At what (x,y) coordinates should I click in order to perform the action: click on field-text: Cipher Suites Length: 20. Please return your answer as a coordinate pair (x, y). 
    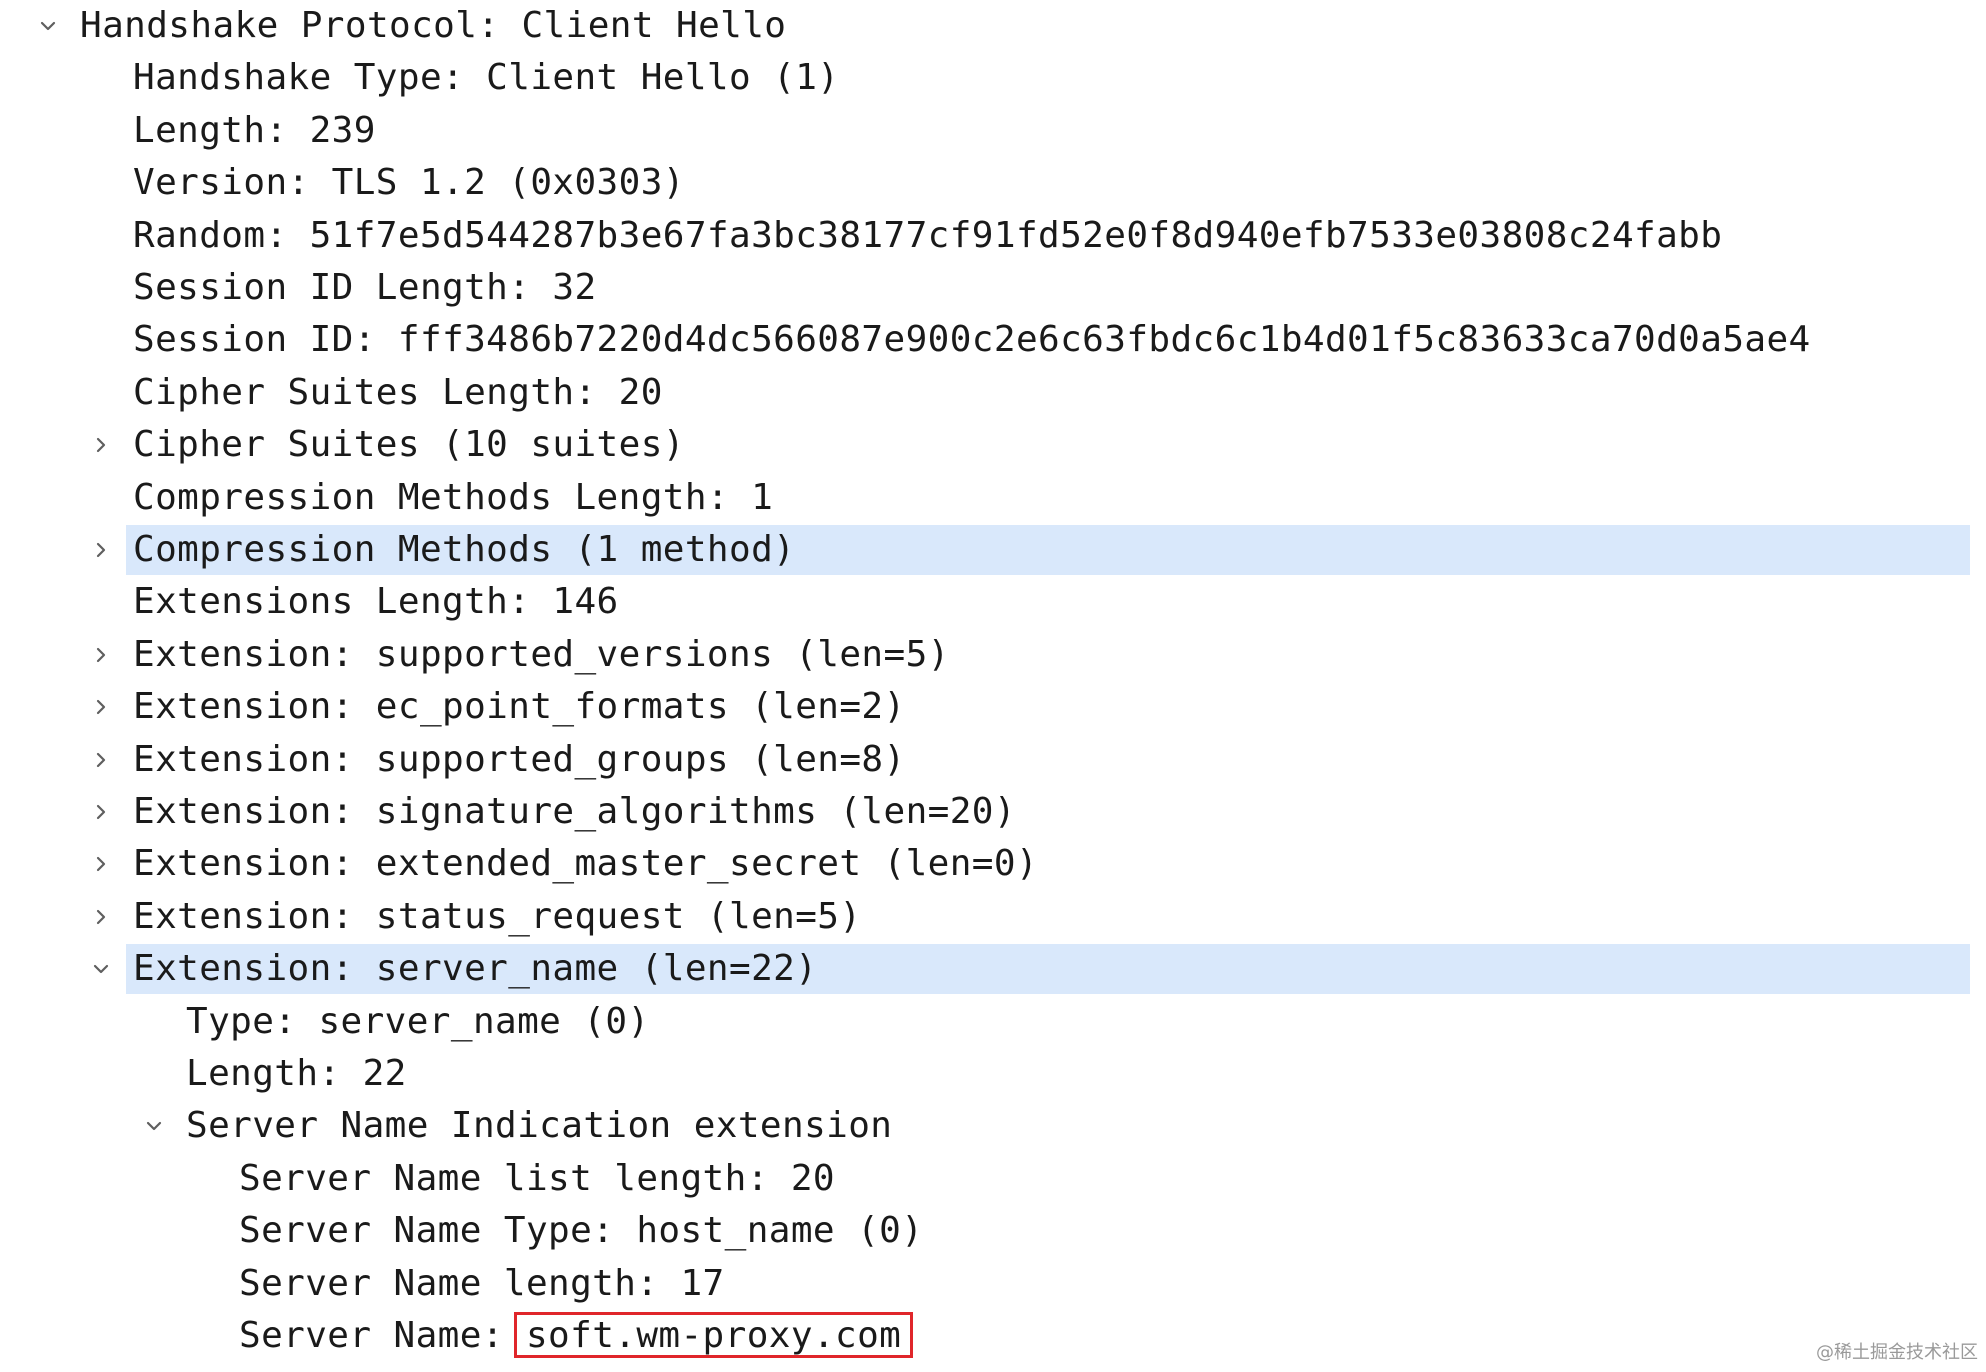
    Looking at the image, I should click on (398, 392).